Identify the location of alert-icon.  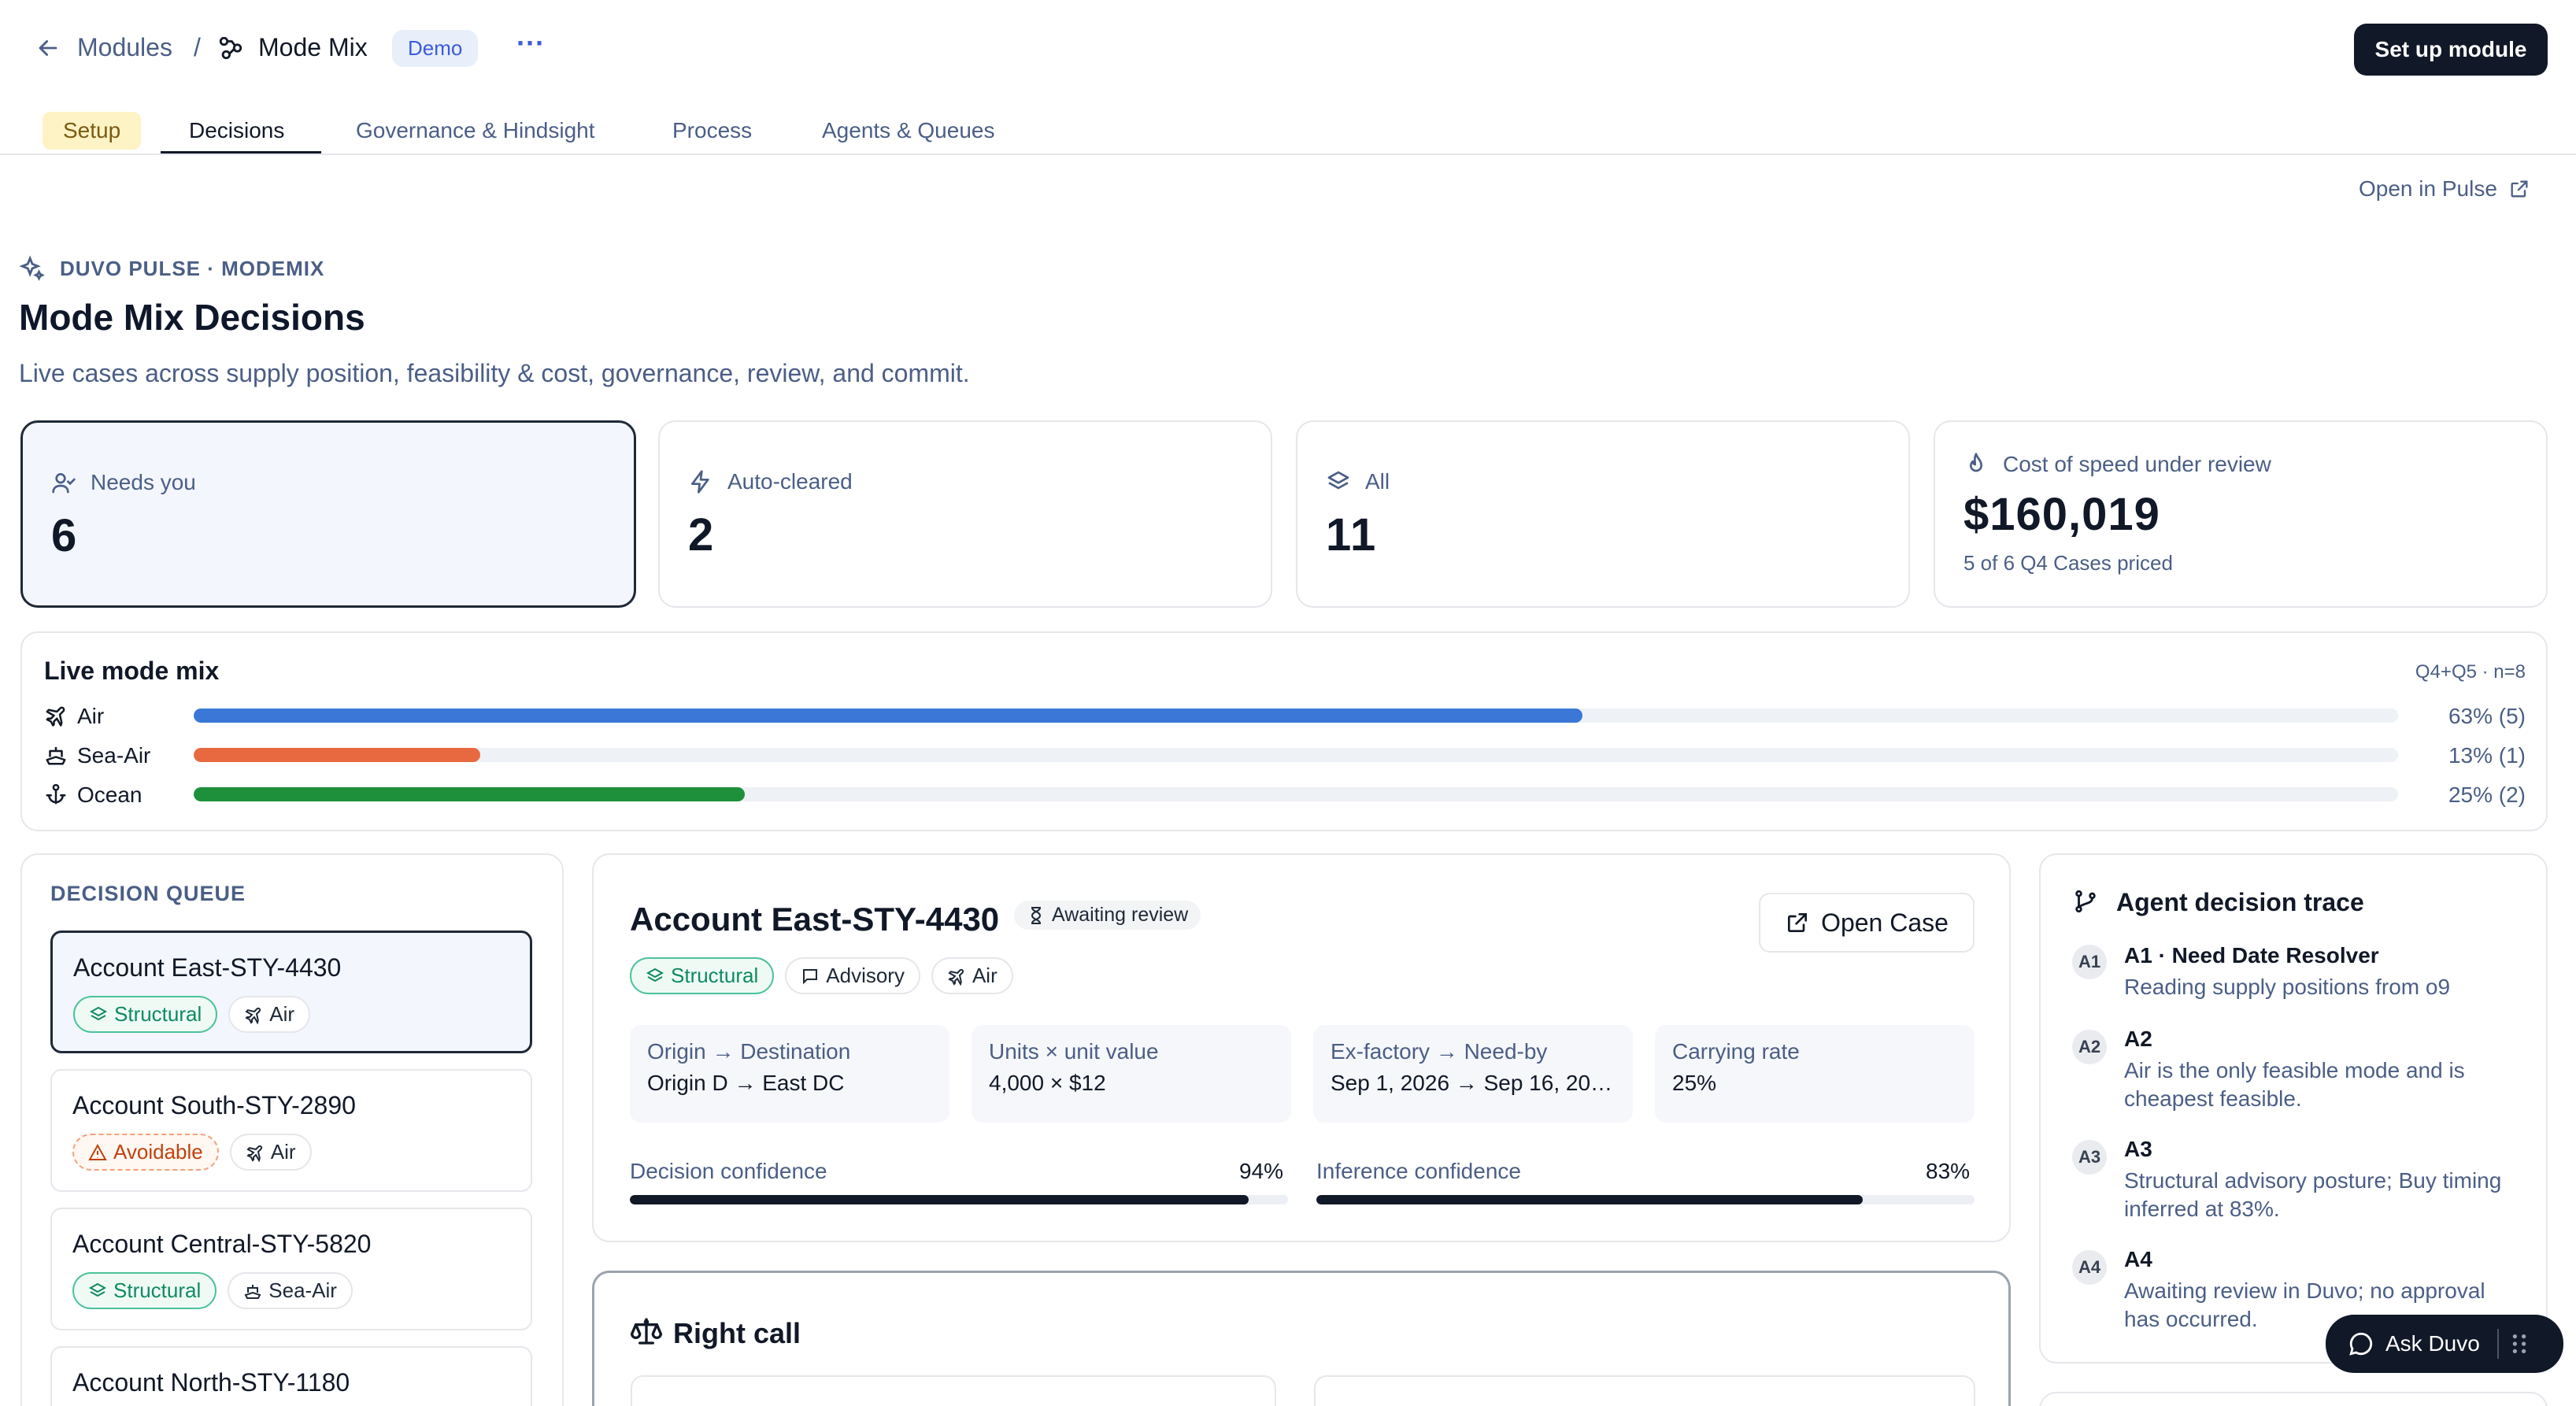
(97, 1151).